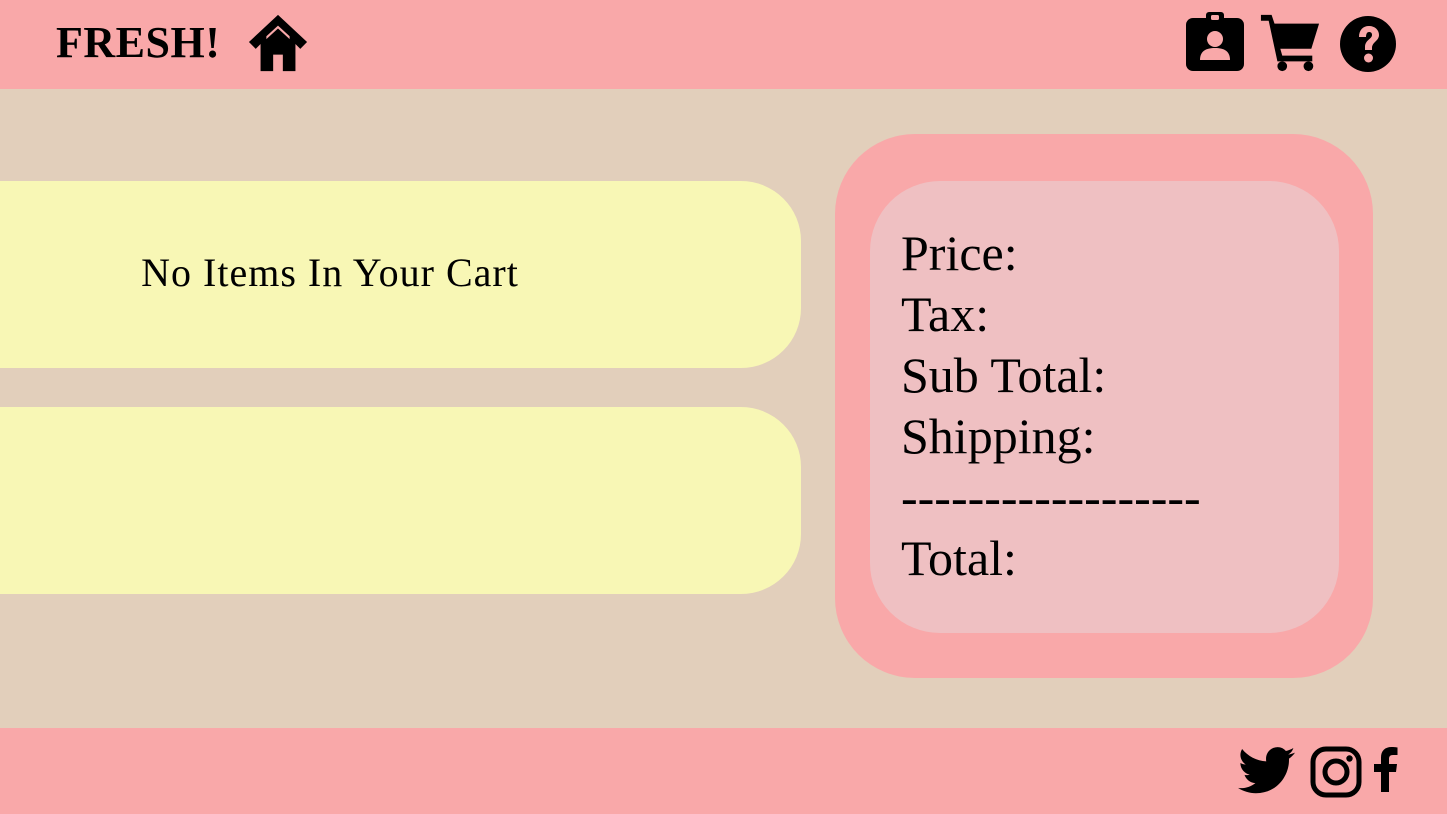 Image resolution: width=1447 pixels, height=814 pixels. I want to click on instagram-icon, so click(1336, 772).